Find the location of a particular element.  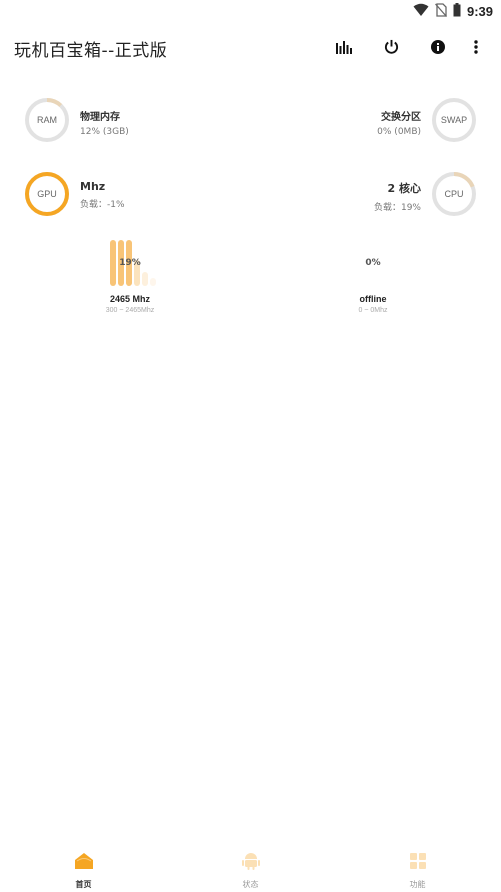

no-sim-icon is located at coordinates (440, 11).